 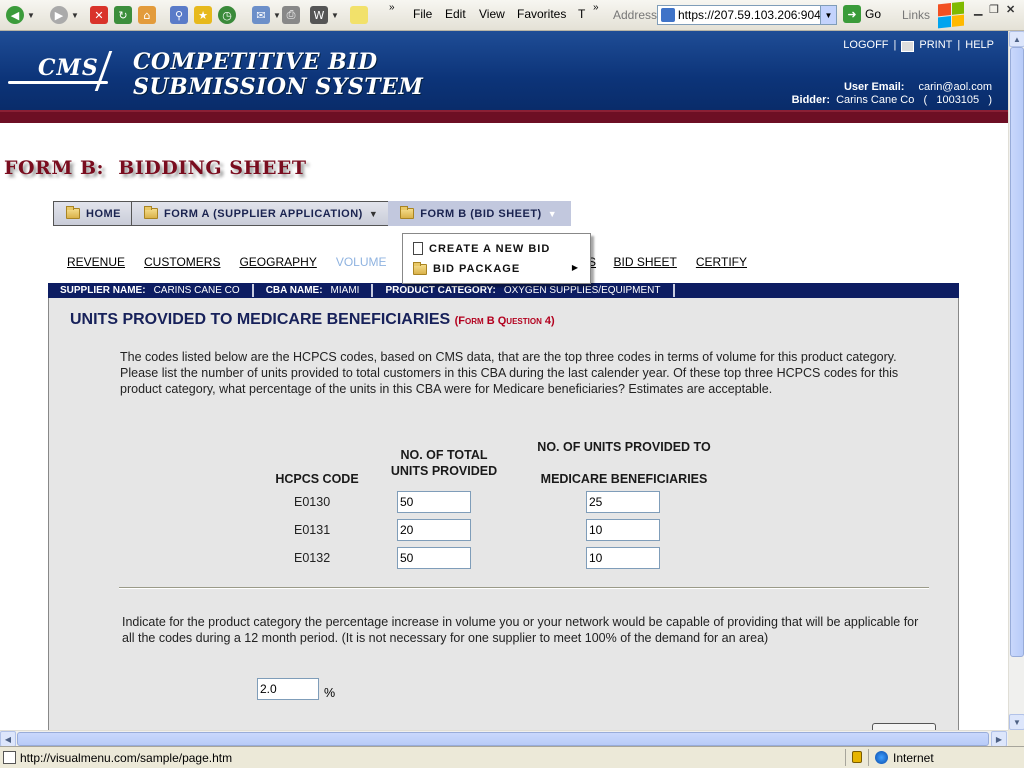 I want to click on refresh-button: ↻, so click(x=123, y=15).